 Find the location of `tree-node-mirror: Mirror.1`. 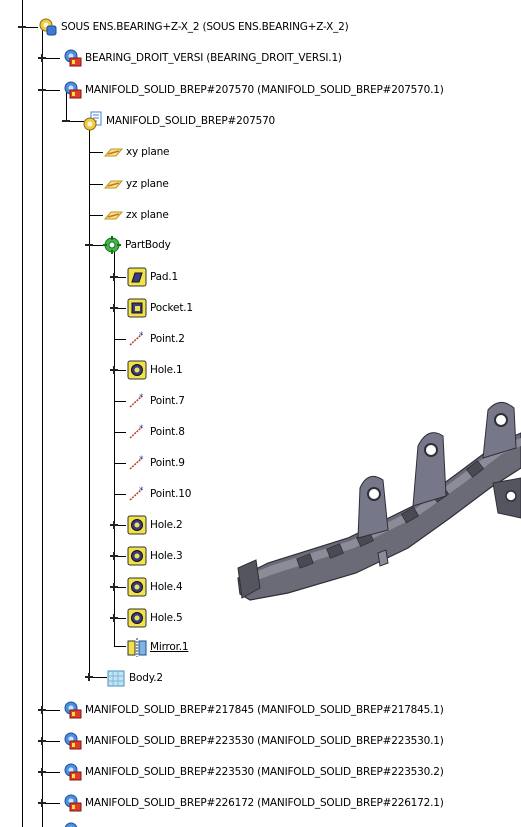

tree-node-mirror: Mirror.1 is located at coordinates (158, 647).